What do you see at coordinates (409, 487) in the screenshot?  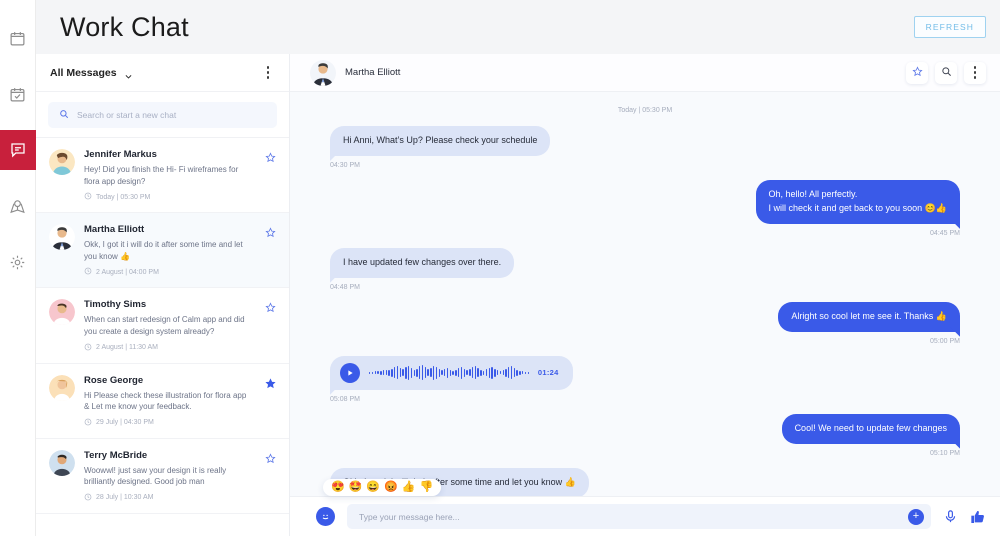 I see `reaction-emoji: 👍` at bounding box center [409, 487].